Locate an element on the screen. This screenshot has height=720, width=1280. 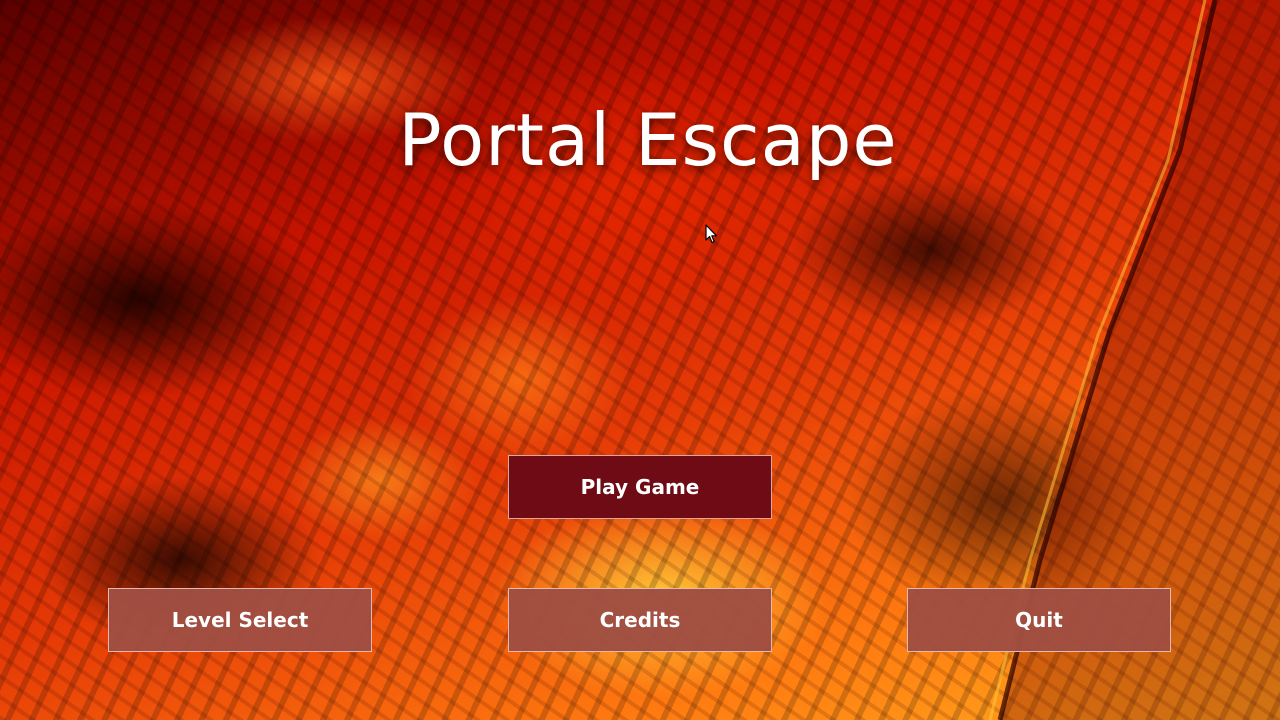
level-select-button: Level Select is located at coordinates (240, 620).